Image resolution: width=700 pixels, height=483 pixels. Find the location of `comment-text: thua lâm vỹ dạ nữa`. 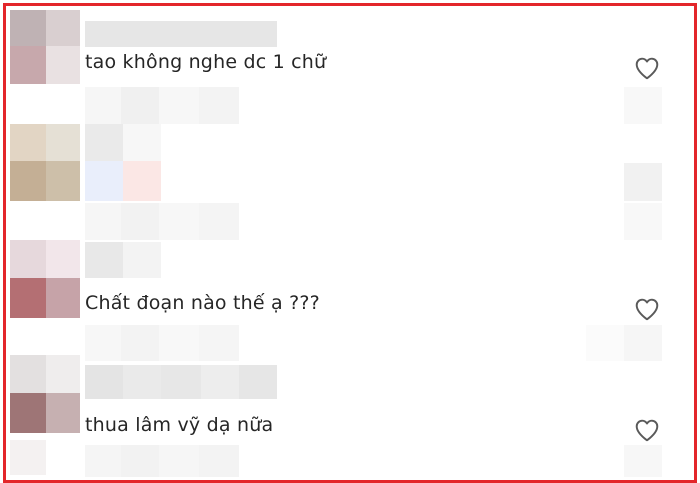

comment-text: thua lâm vỹ dạ nữa is located at coordinates (179, 425).